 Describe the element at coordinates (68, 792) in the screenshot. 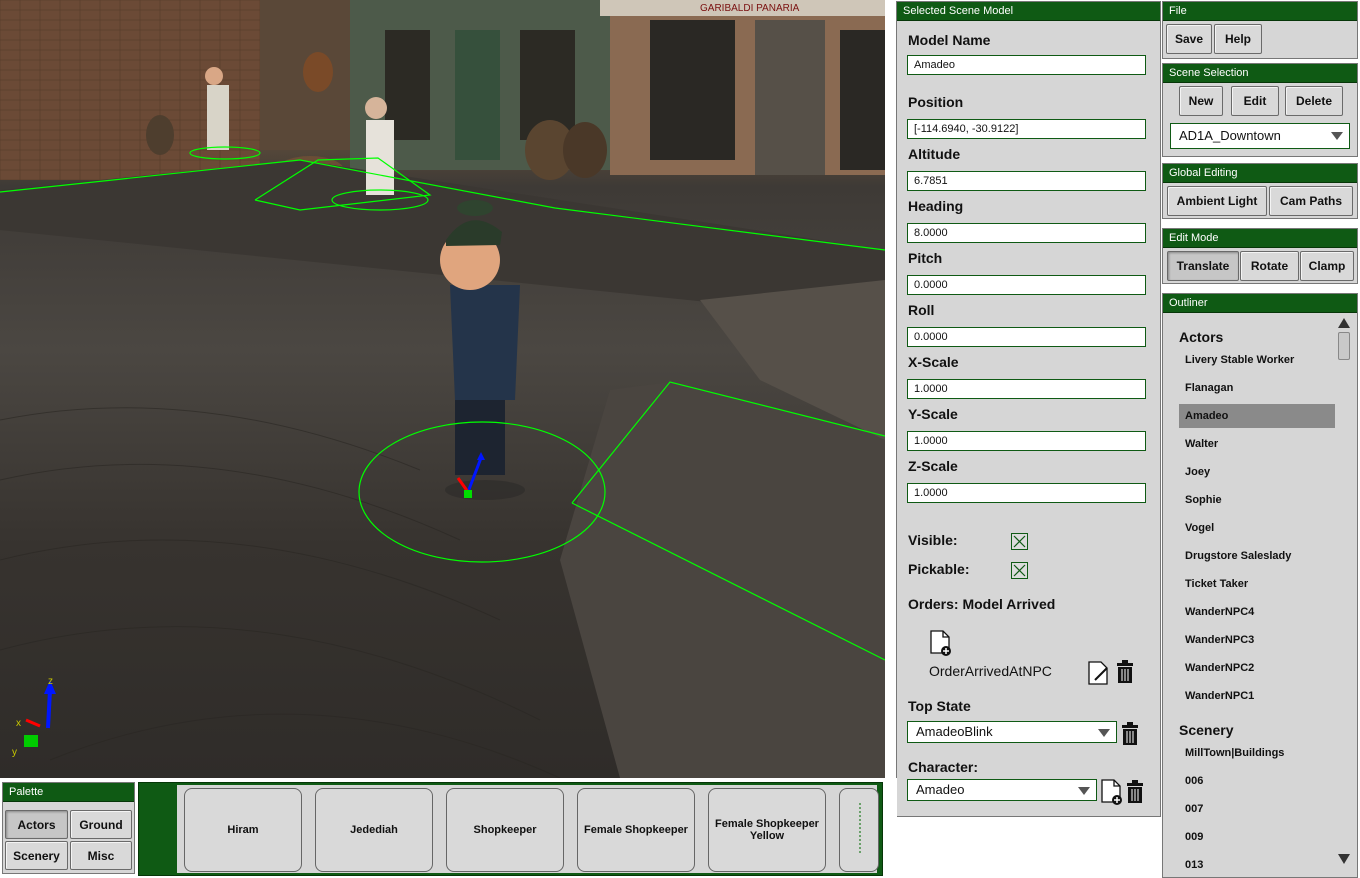

I see `panel-header: Palette` at that location.